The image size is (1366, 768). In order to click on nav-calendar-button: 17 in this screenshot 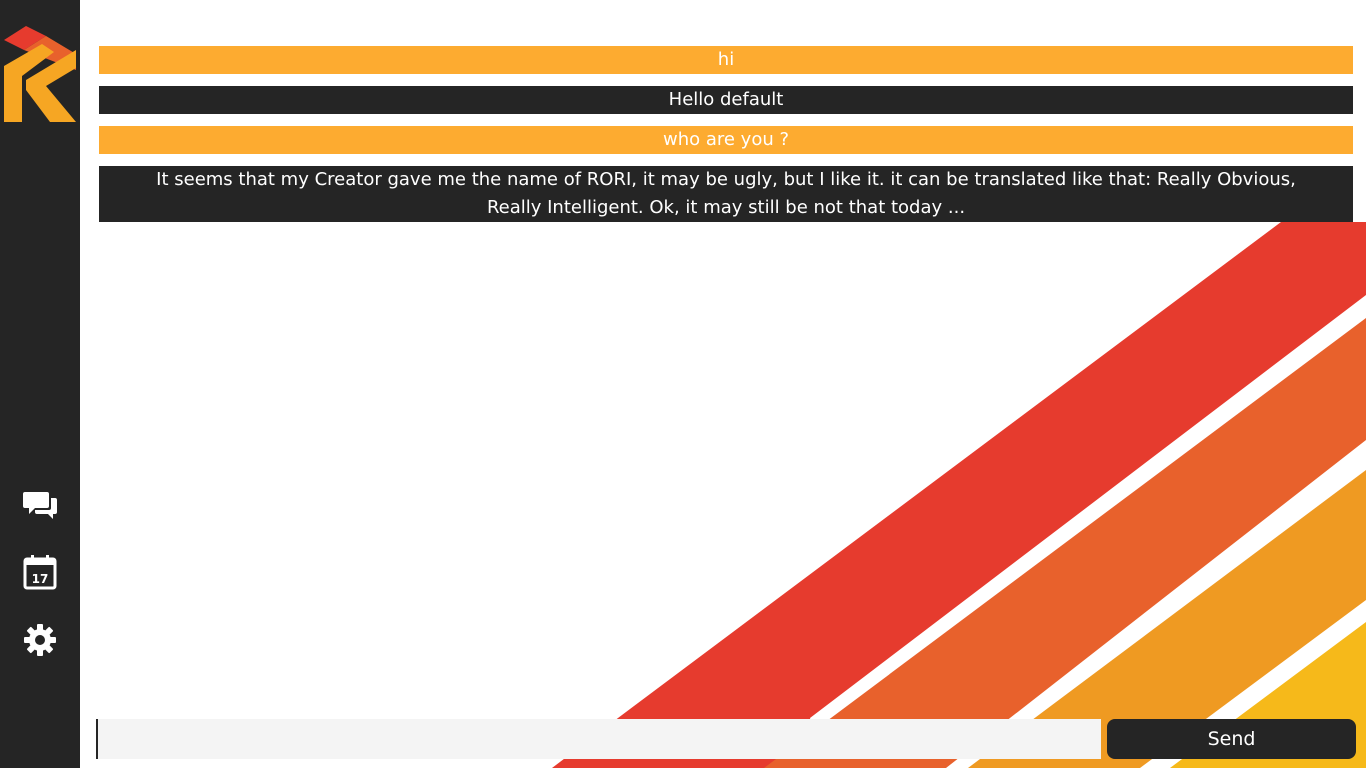, I will do `click(40, 572)`.